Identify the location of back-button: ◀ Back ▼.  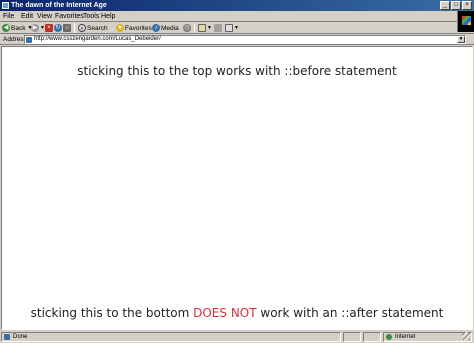
(17, 28).